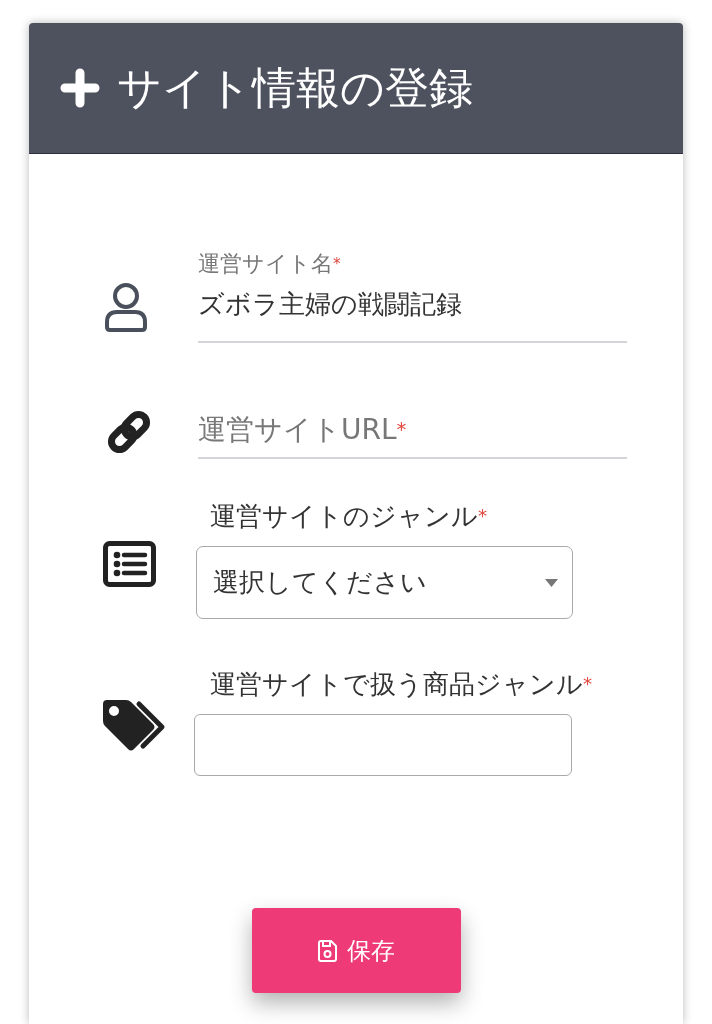 The width and height of the screenshot is (712, 1024). What do you see at coordinates (295, 88) in the screenshot?
I see `card-title: サイト情報の登録` at bounding box center [295, 88].